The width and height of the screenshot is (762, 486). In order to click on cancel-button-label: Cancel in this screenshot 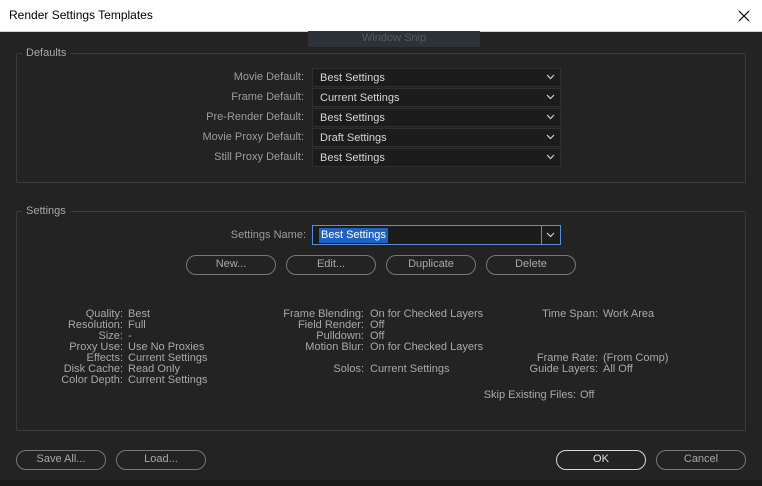, I will do `click(701, 459)`.